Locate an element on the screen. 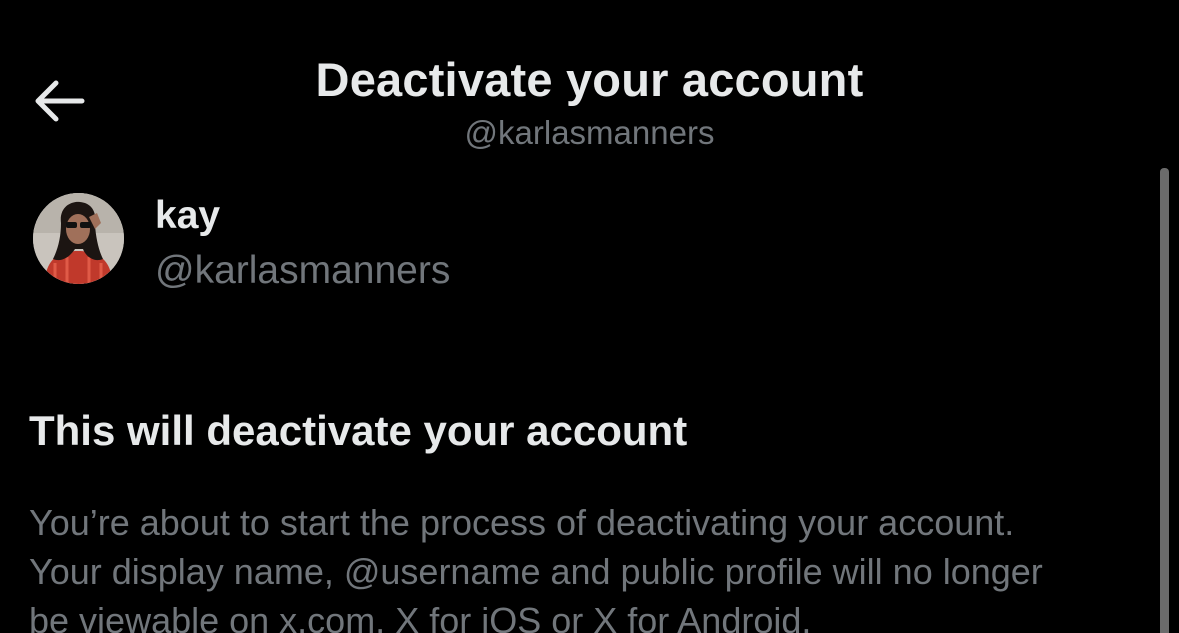  scrollbar is located at coordinates (1164, 400).